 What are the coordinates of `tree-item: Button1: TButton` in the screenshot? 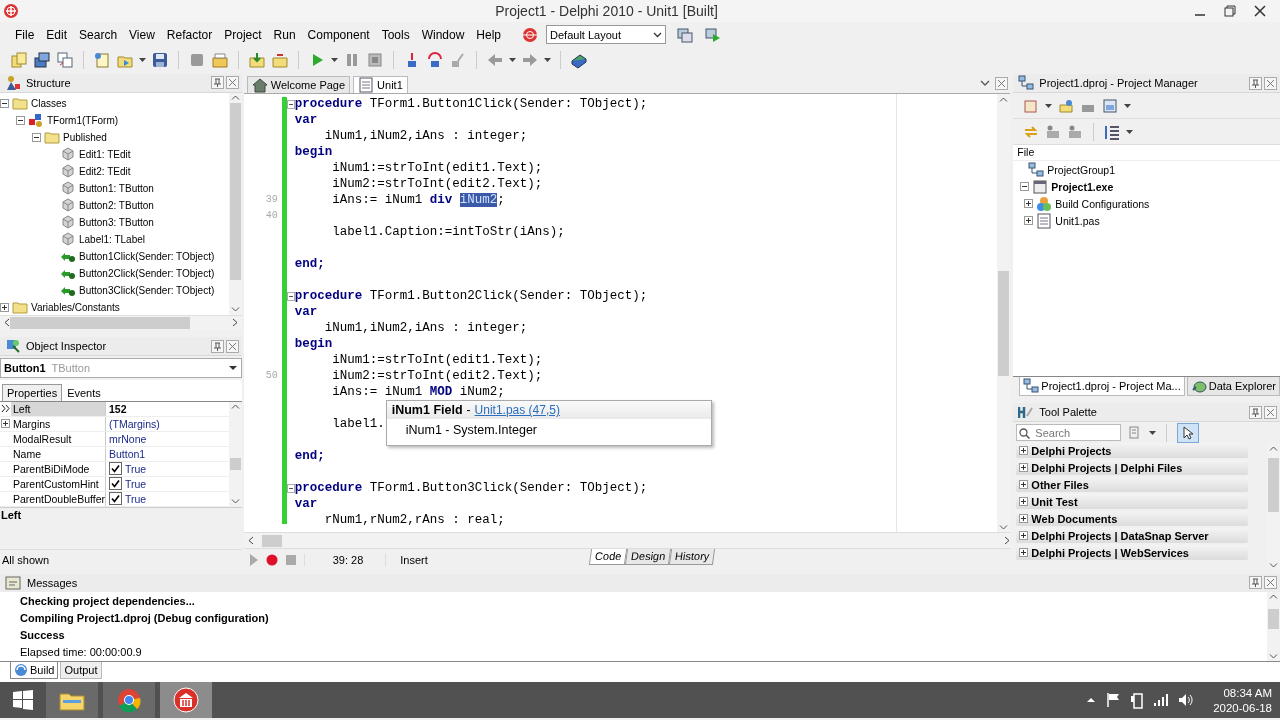 It's located at (116, 188).